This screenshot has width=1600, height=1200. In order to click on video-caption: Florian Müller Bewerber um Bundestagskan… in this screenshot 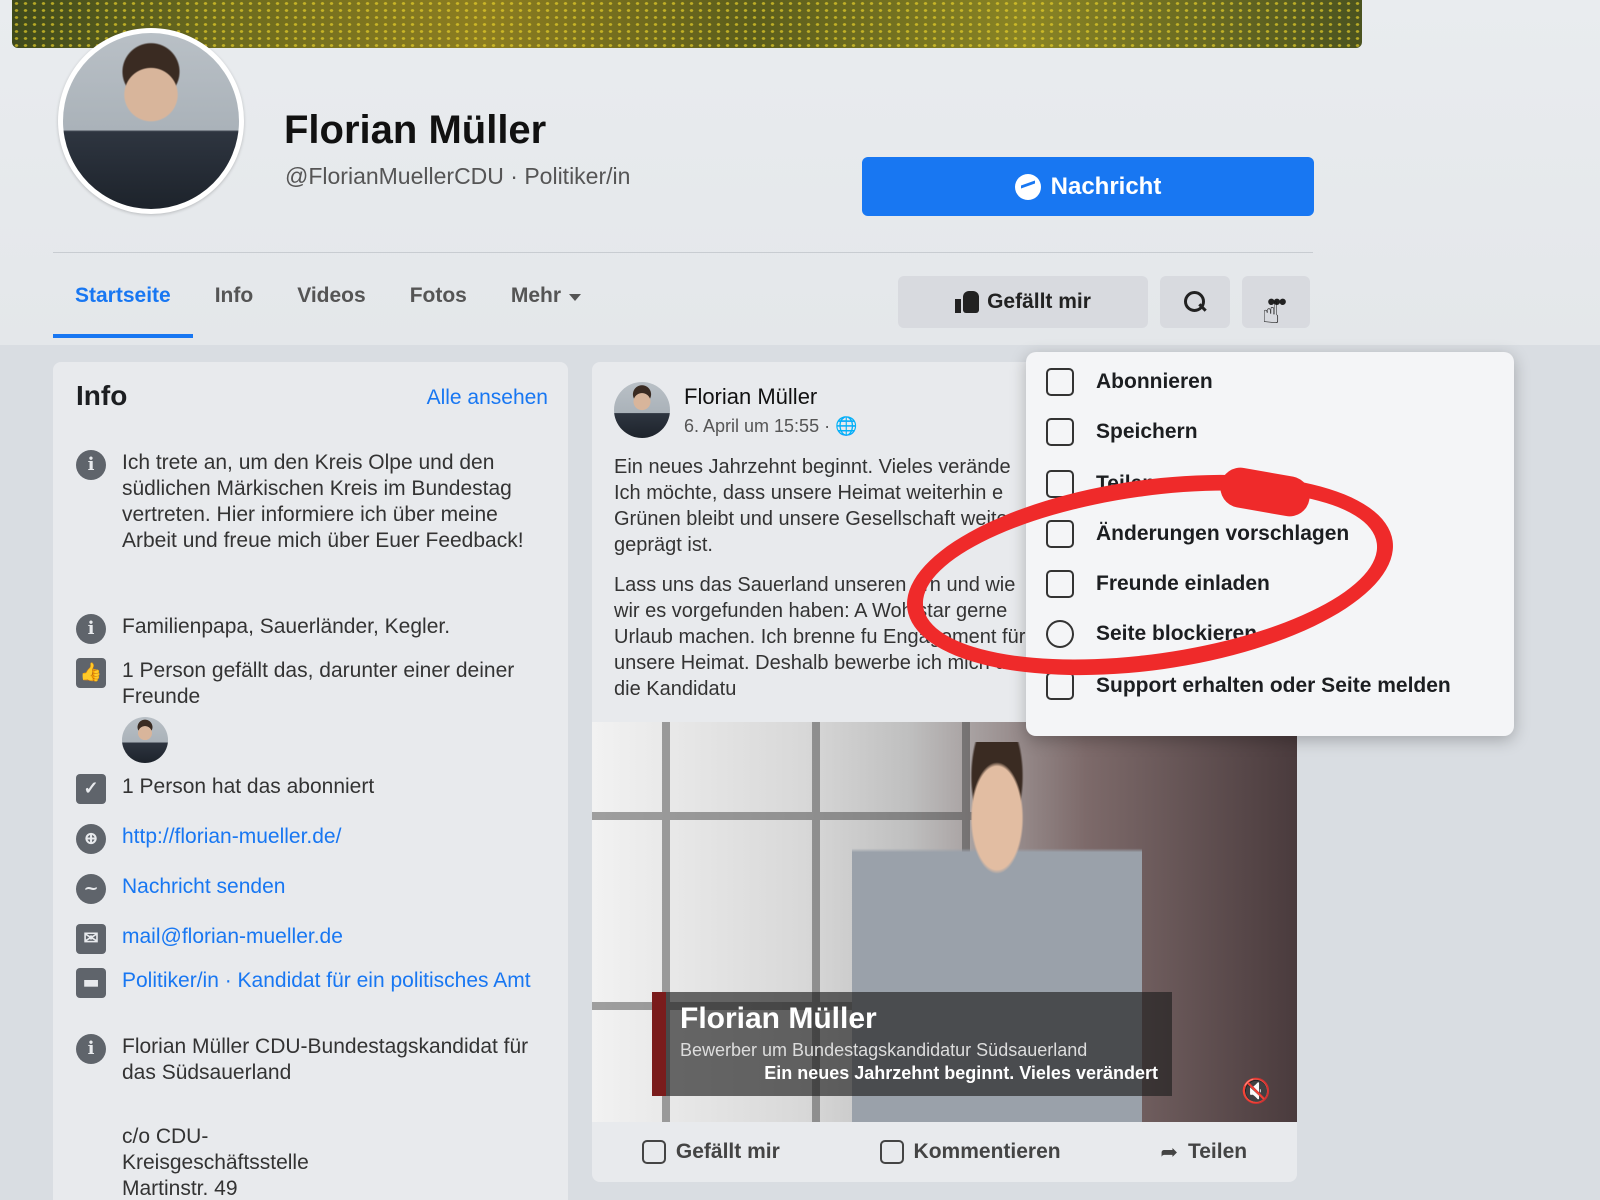, I will do `click(912, 1044)`.